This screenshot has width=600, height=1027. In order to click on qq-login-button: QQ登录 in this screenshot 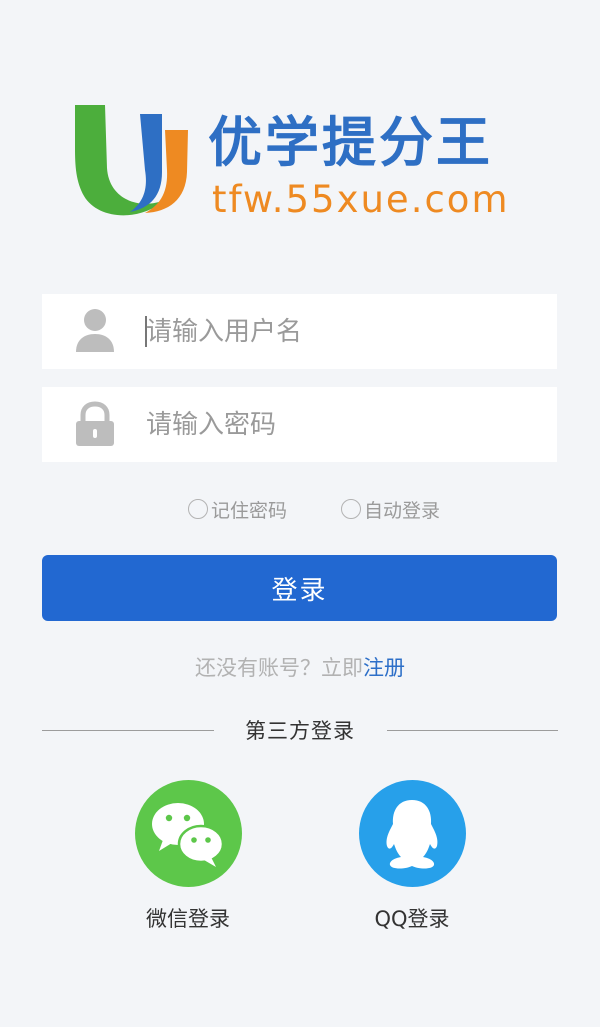, I will do `click(412, 860)`.